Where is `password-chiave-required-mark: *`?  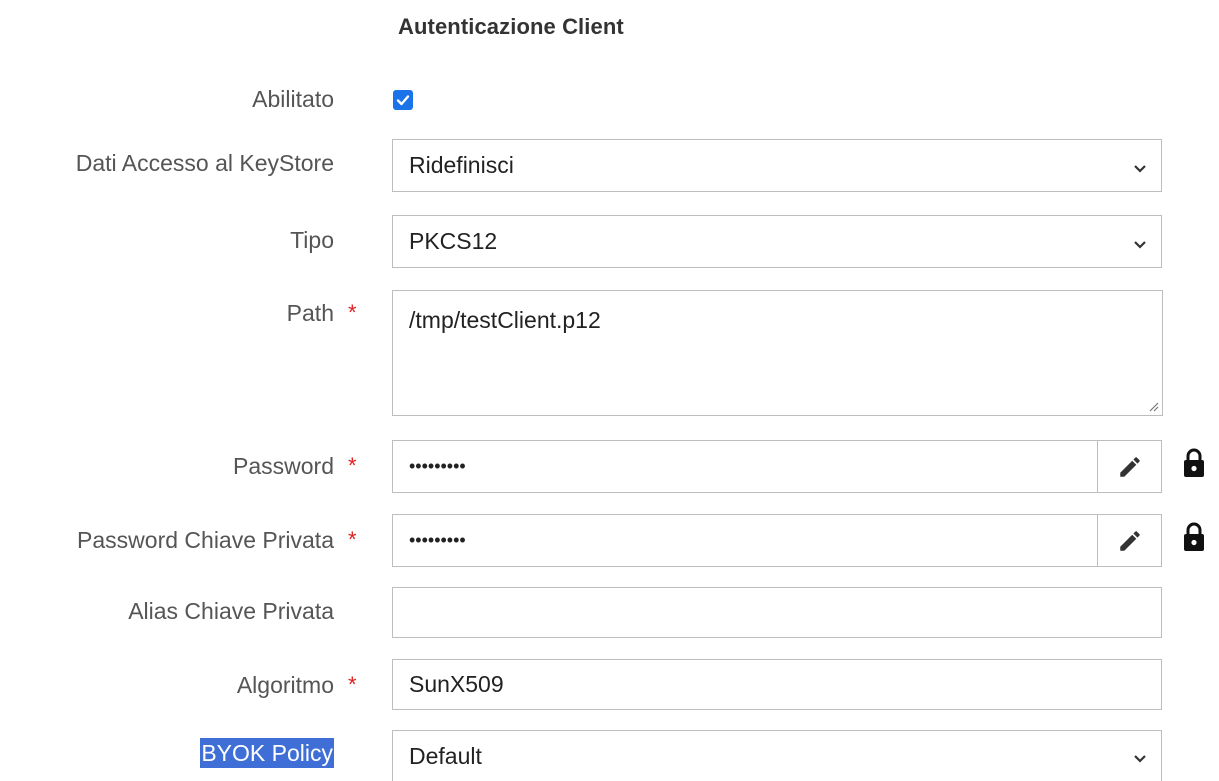 password-chiave-required-mark: * is located at coordinates (352, 539).